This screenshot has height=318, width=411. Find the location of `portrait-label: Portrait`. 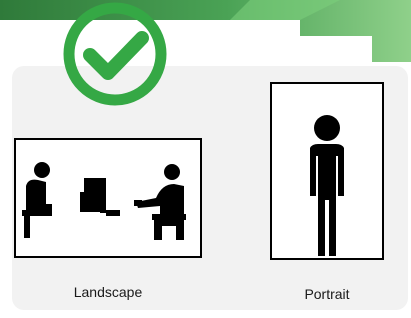

portrait-label: Portrait is located at coordinates (327, 294).